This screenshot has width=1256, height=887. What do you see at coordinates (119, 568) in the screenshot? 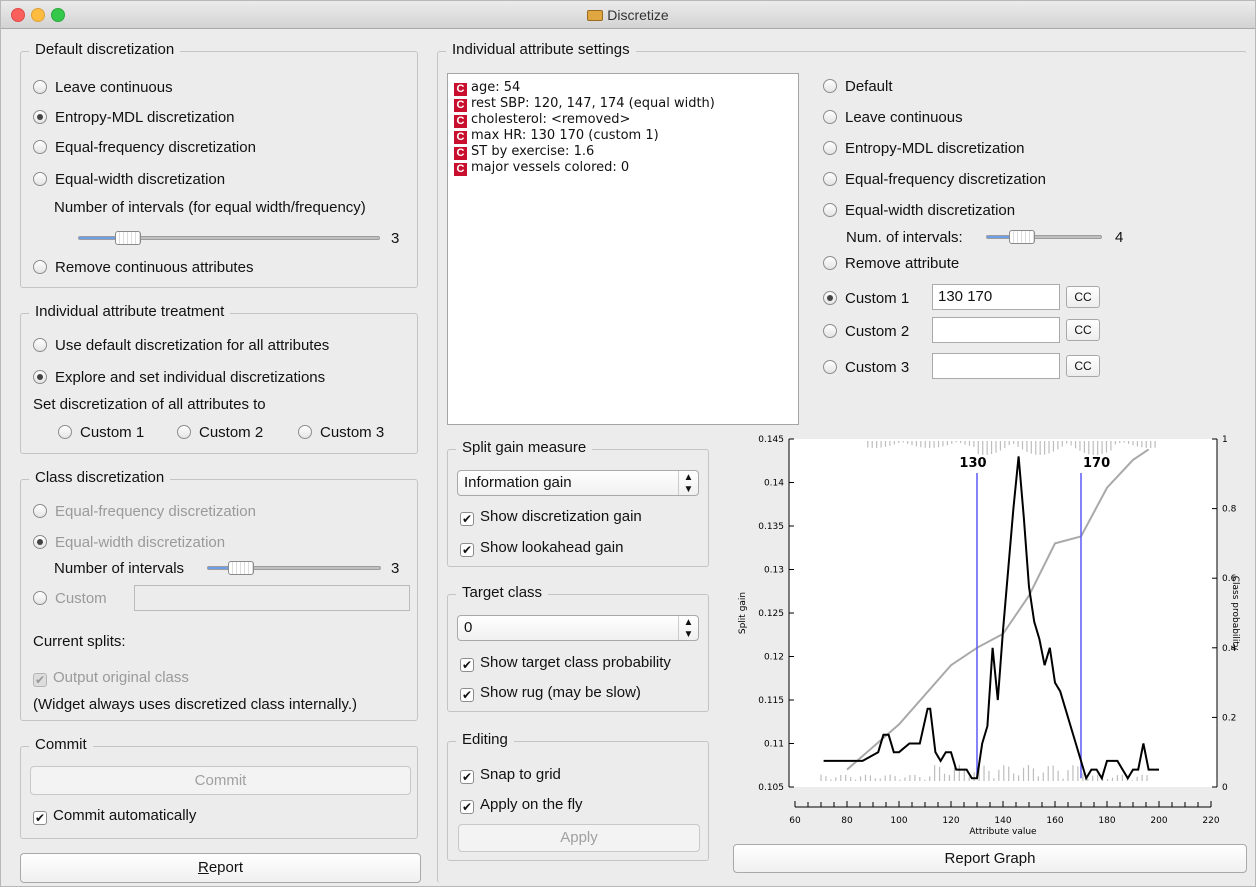
I see `class-intervals-label: Number of intervals` at bounding box center [119, 568].